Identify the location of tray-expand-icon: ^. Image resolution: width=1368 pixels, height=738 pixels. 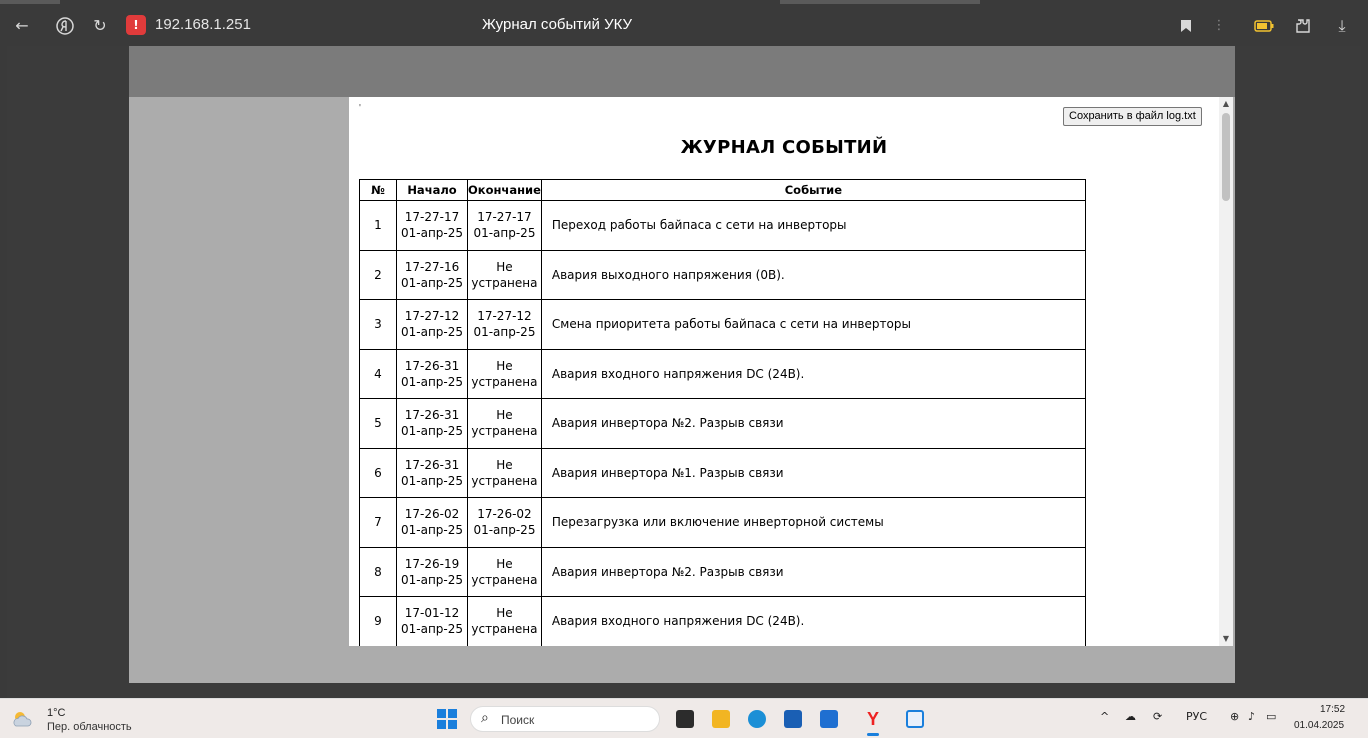
(1104, 716).